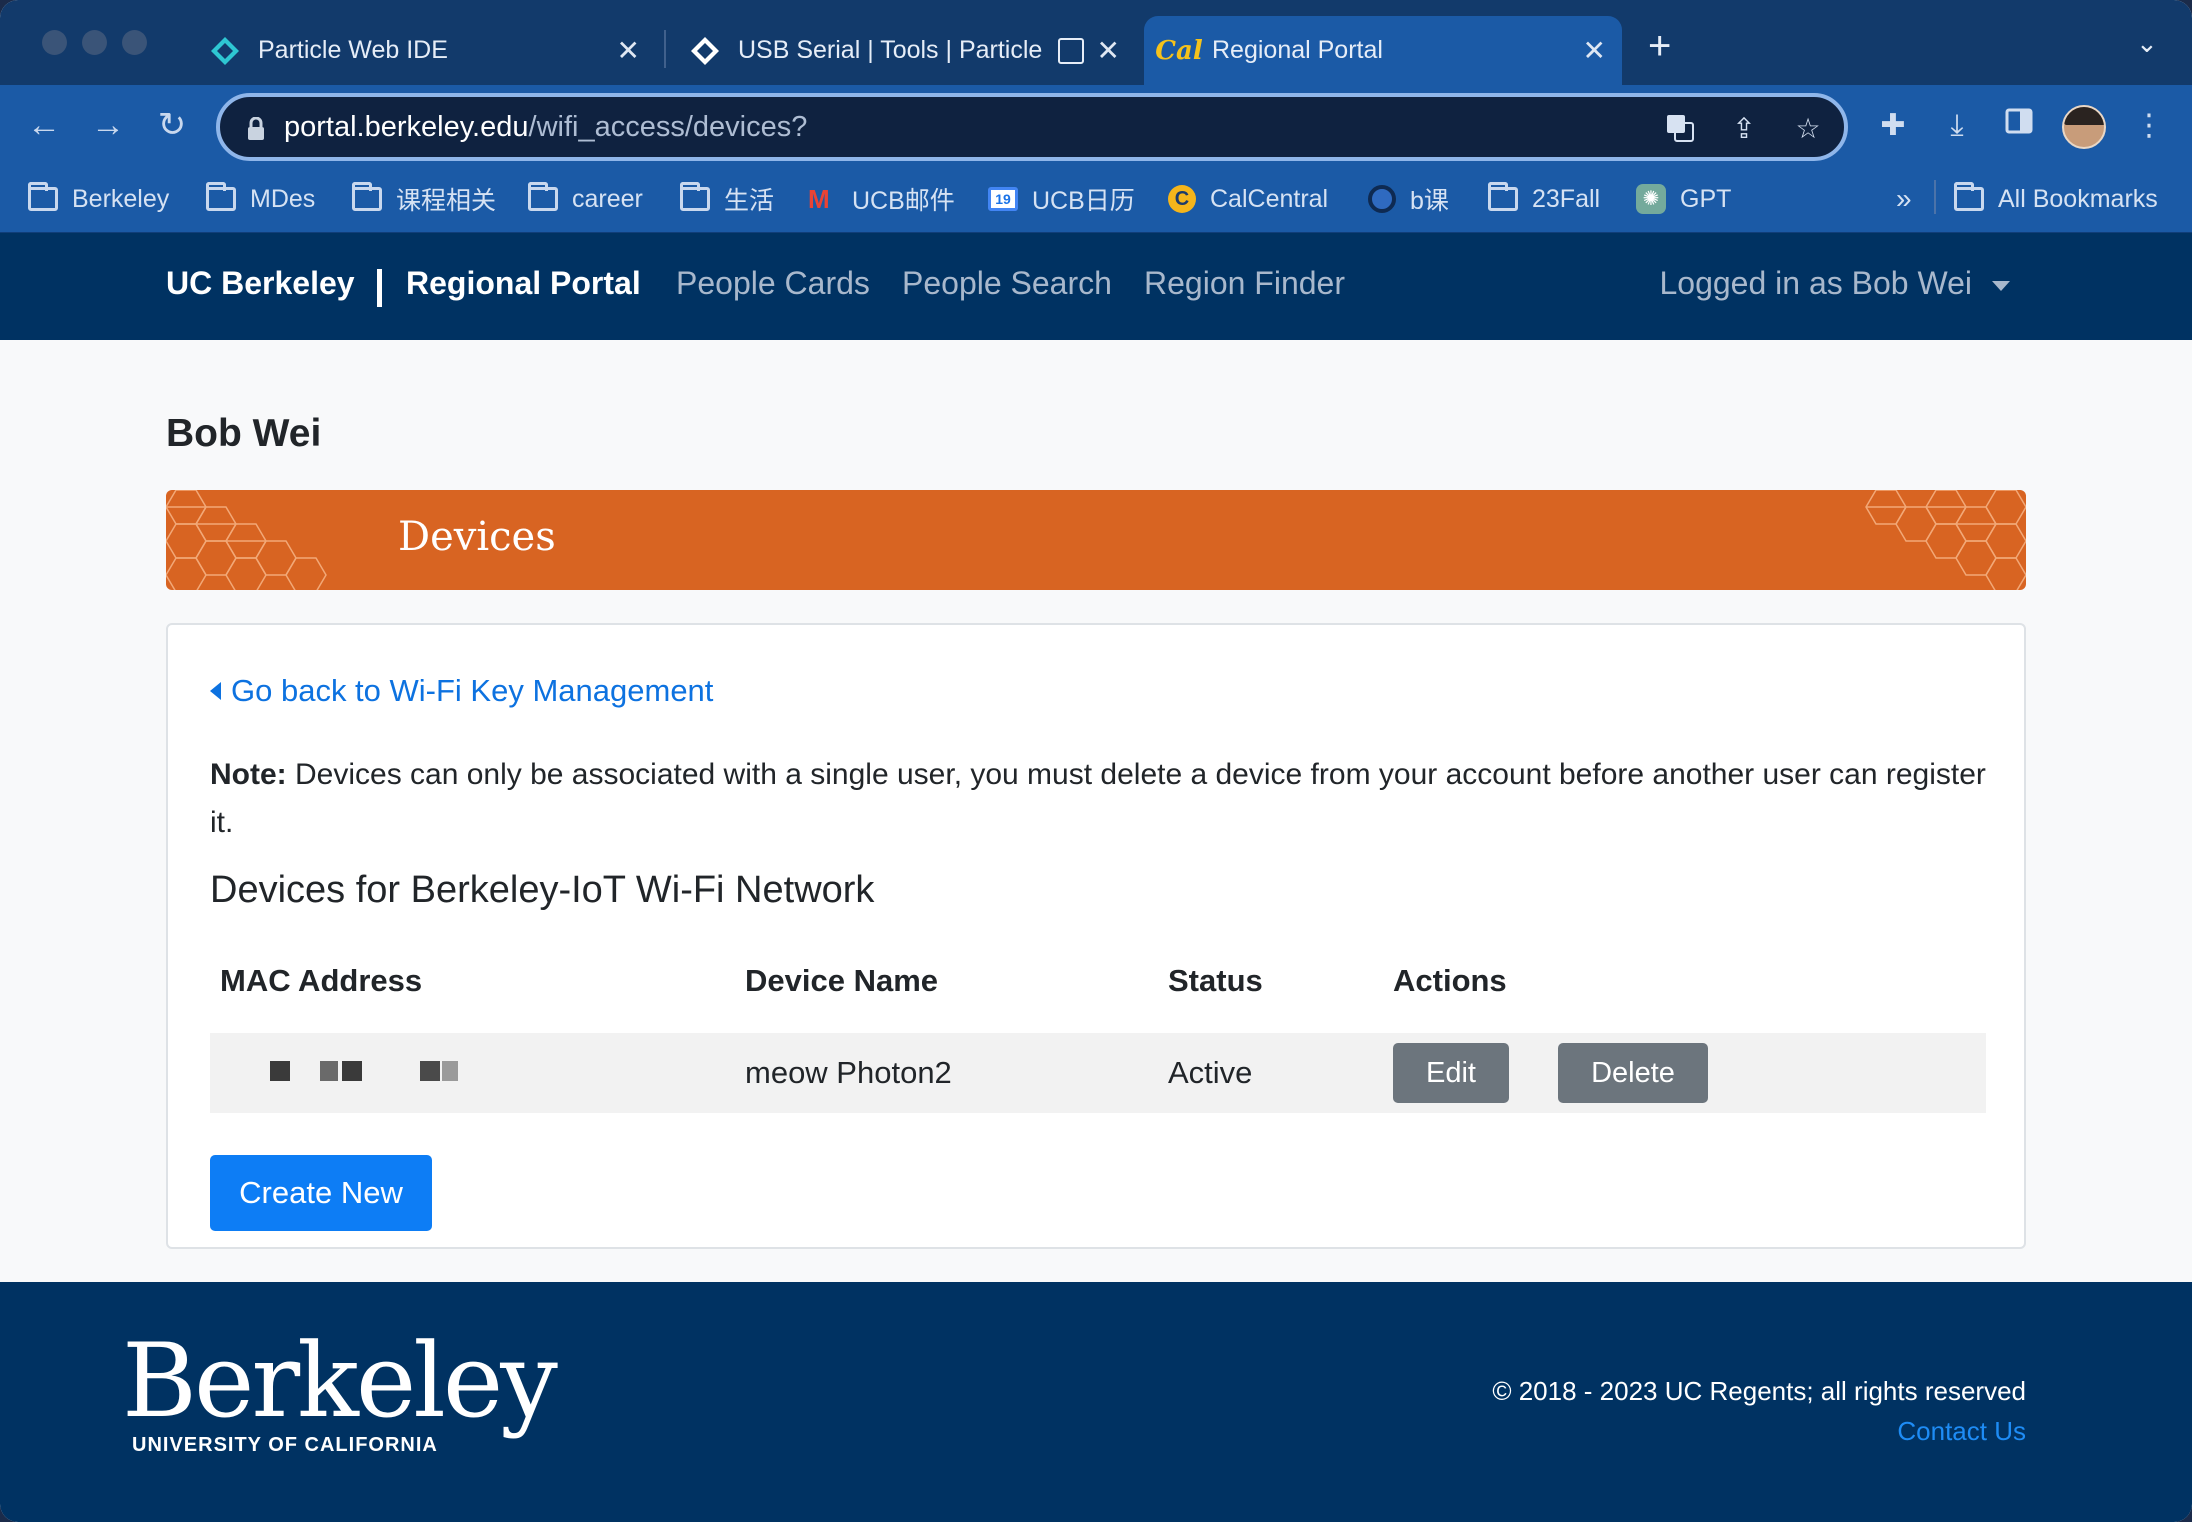 Image resolution: width=2192 pixels, height=1522 pixels. Describe the element at coordinates (1683, 199) in the screenshot. I see `bookmark-gpt: ✺ GPT` at that location.